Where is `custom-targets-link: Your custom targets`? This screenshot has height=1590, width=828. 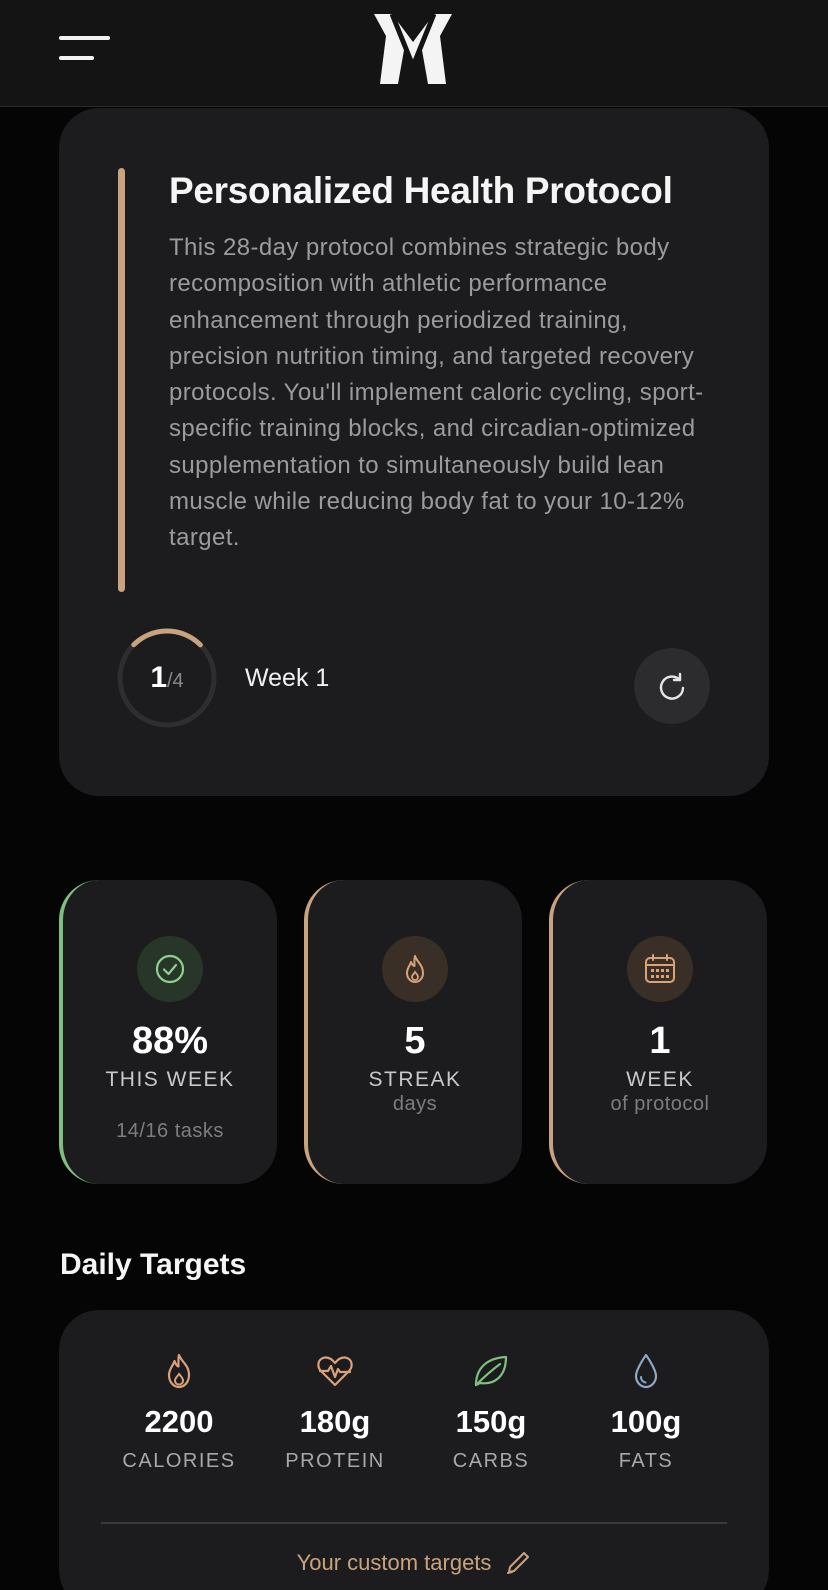 custom-targets-link: Your custom targets is located at coordinates (414, 1563).